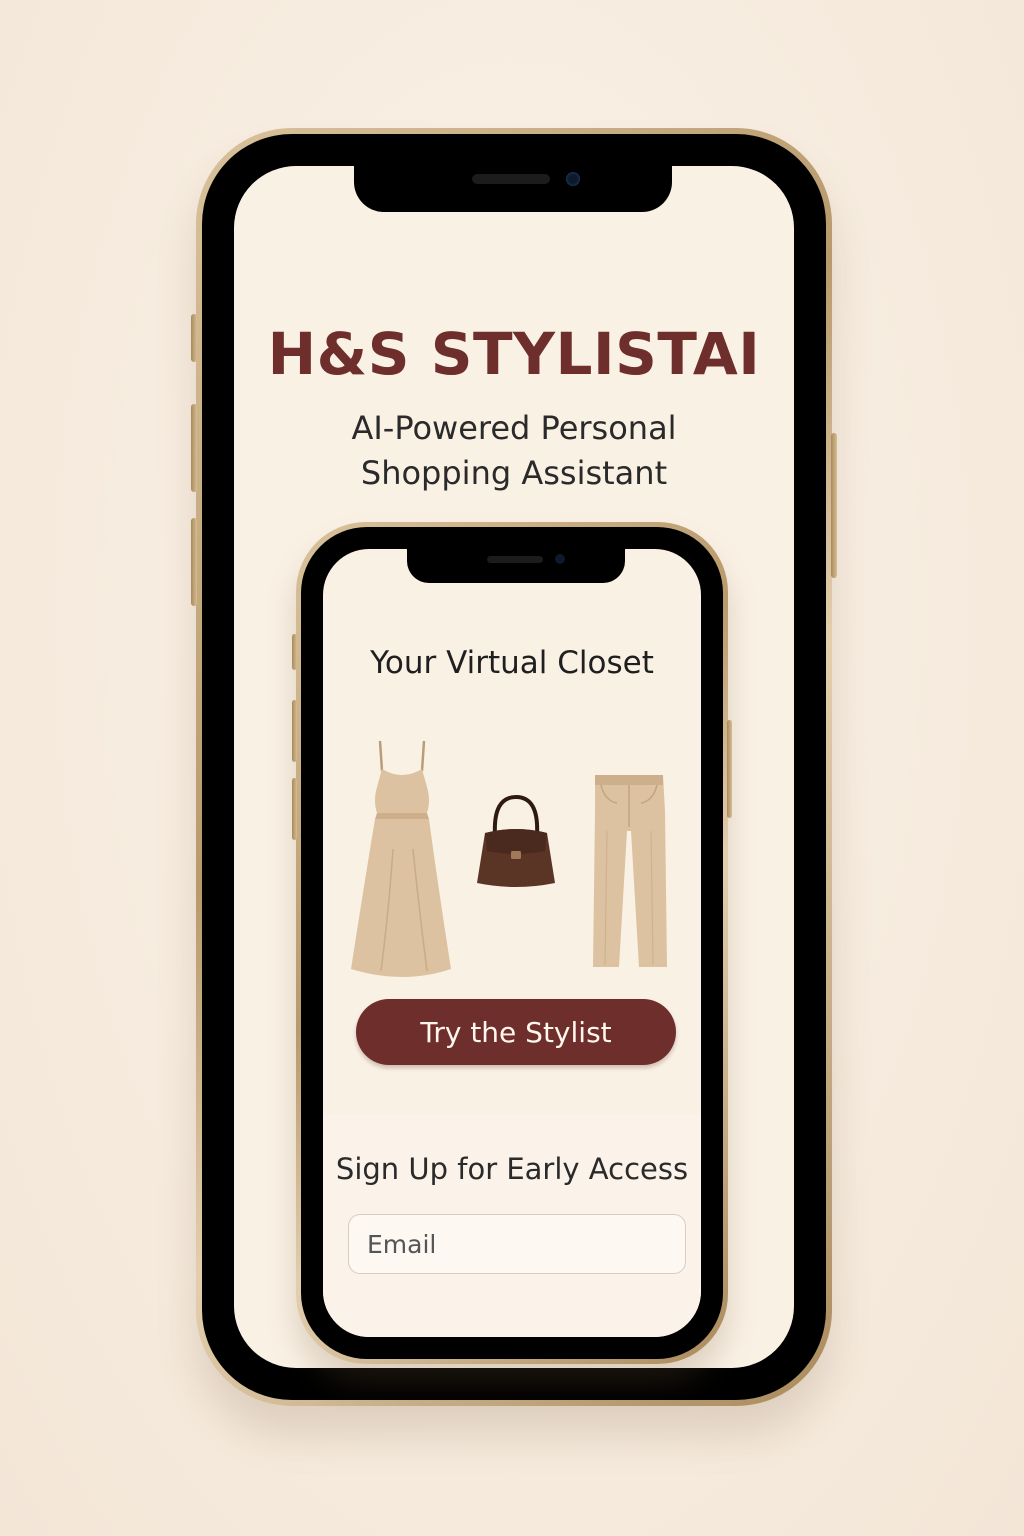 Image resolution: width=1024 pixels, height=1536 pixels. Describe the element at coordinates (511, 179) in the screenshot. I see `outer-speaker-grill` at that location.